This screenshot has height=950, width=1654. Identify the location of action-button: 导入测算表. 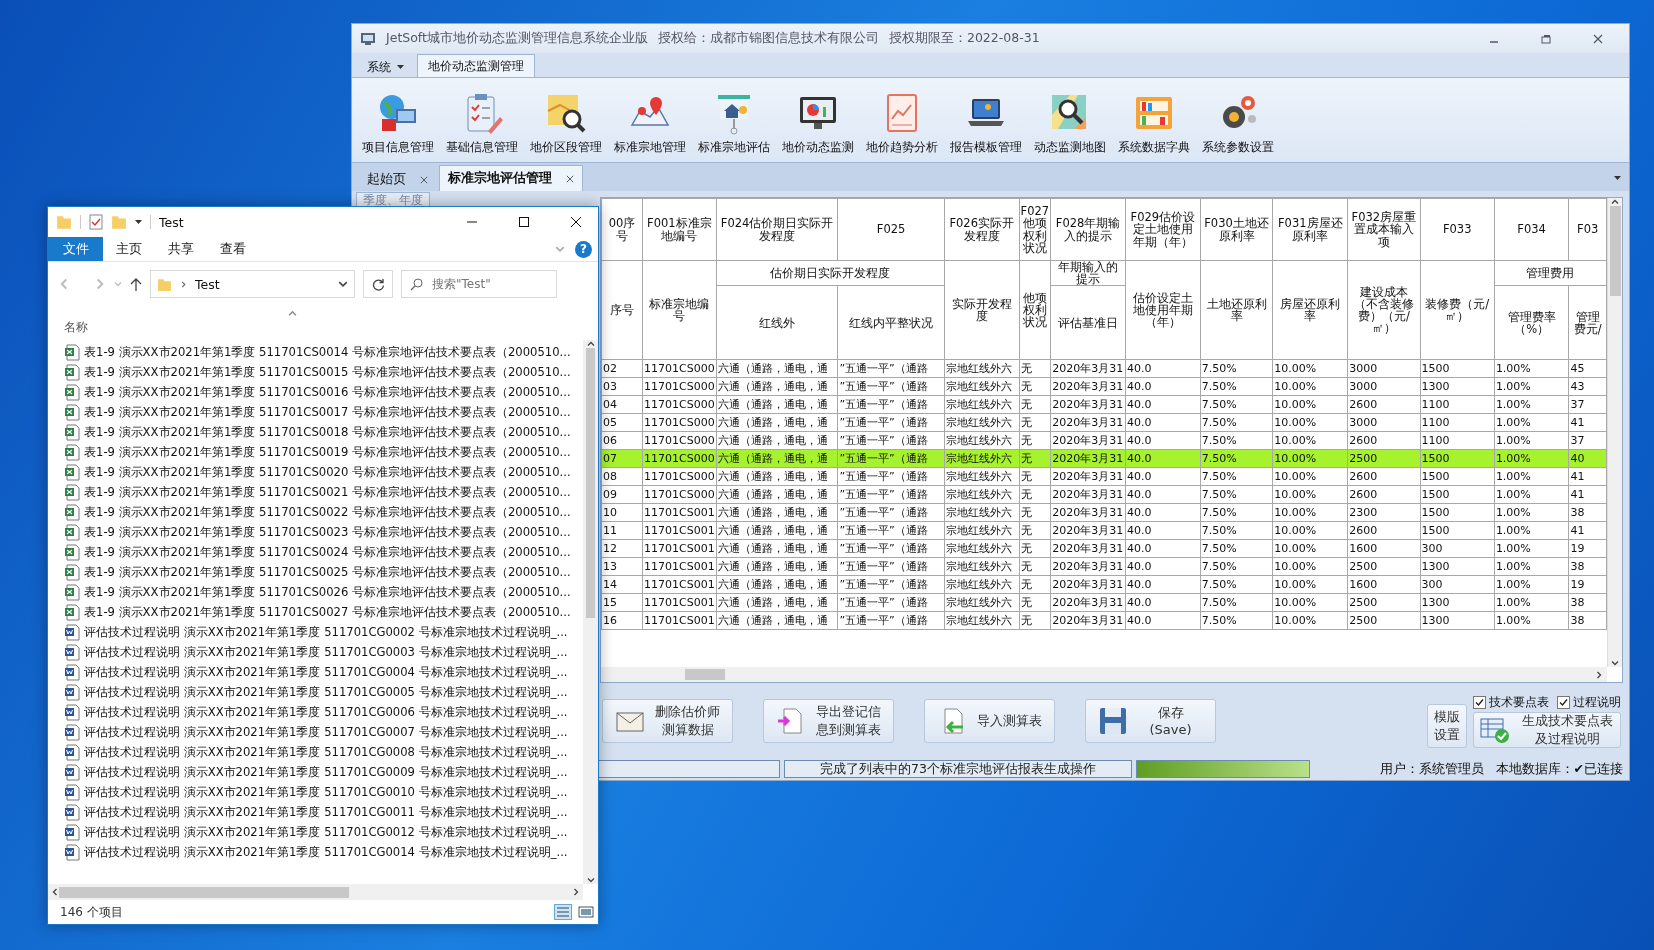
(989, 720).